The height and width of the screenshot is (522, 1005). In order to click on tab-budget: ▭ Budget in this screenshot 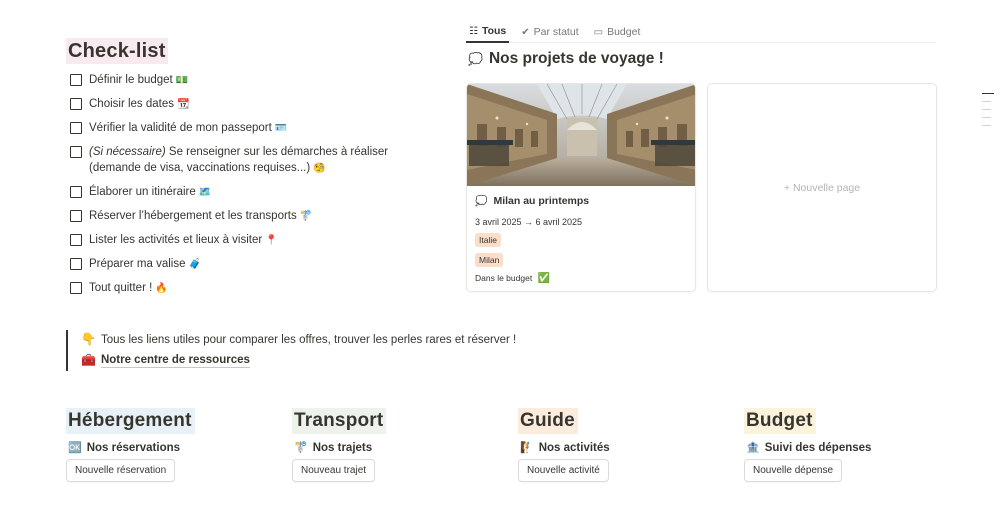, I will do `click(617, 29)`.